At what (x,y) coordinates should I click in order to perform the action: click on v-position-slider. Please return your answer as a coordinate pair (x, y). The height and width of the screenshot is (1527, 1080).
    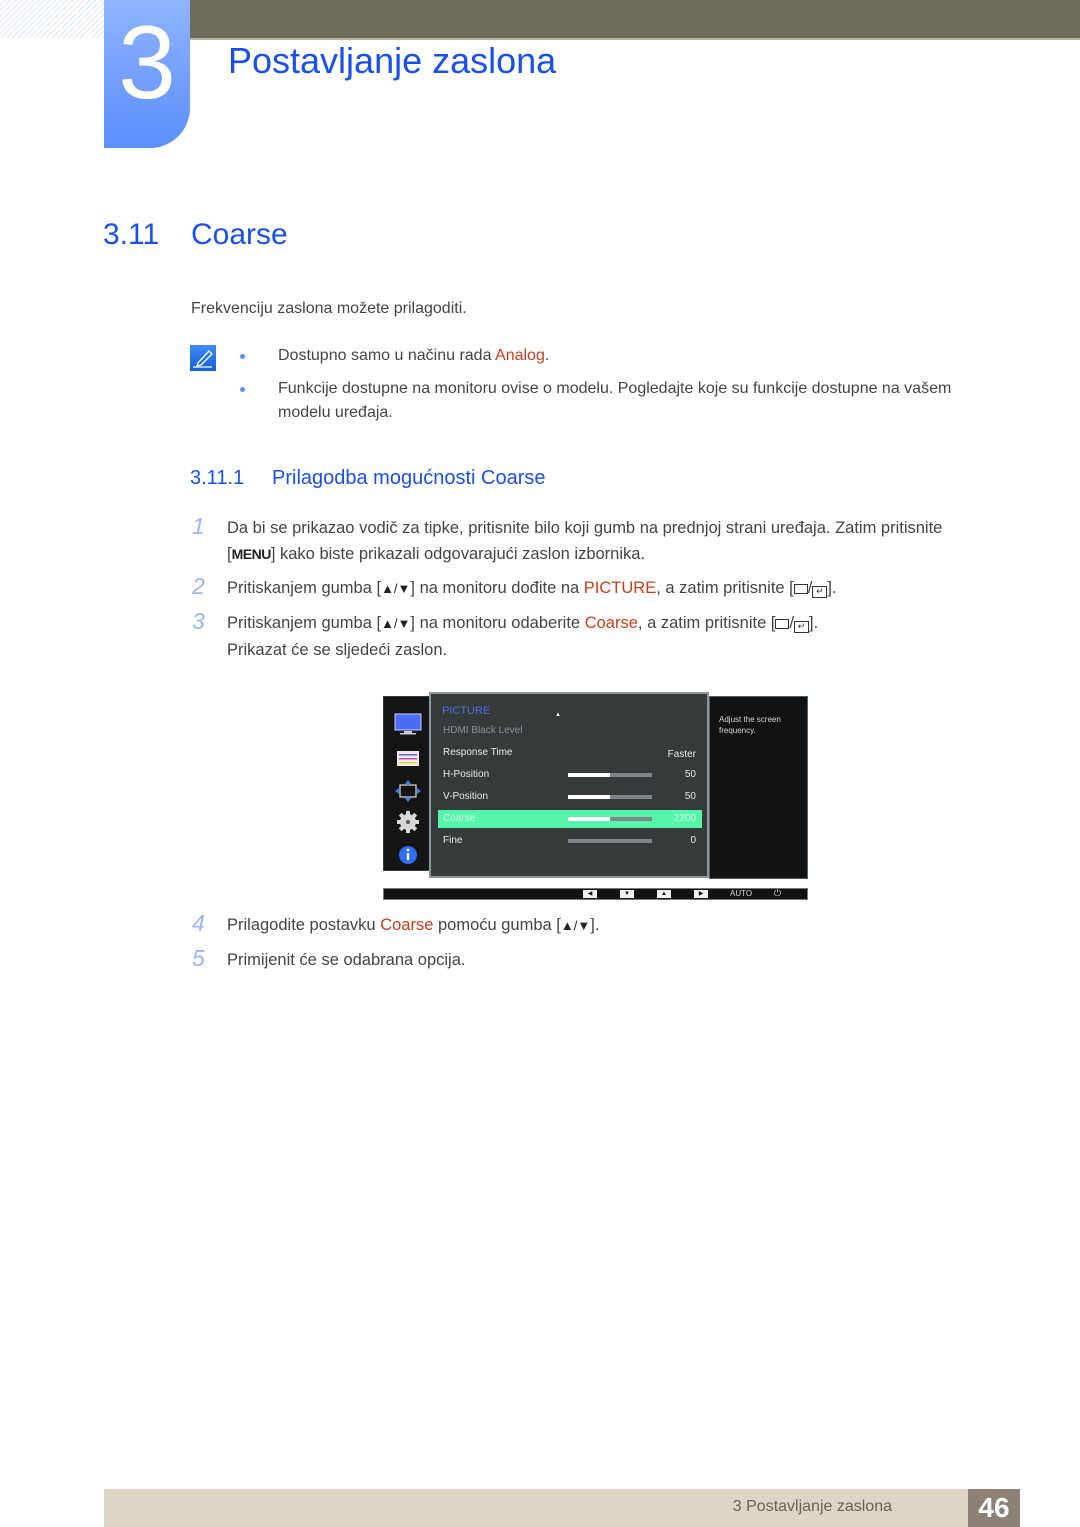
    Looking at the image, I should click on (610, 797).